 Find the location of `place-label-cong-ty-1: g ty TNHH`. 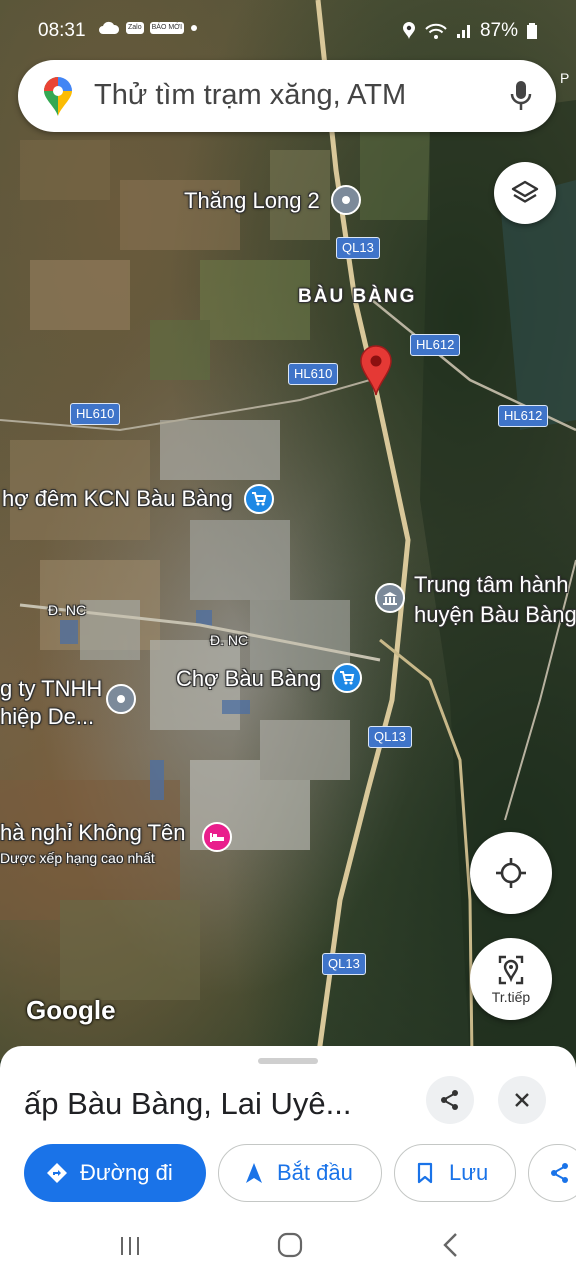

place-label-cong-ty-1: g ty TNHH is located at coordinates (51, 689).